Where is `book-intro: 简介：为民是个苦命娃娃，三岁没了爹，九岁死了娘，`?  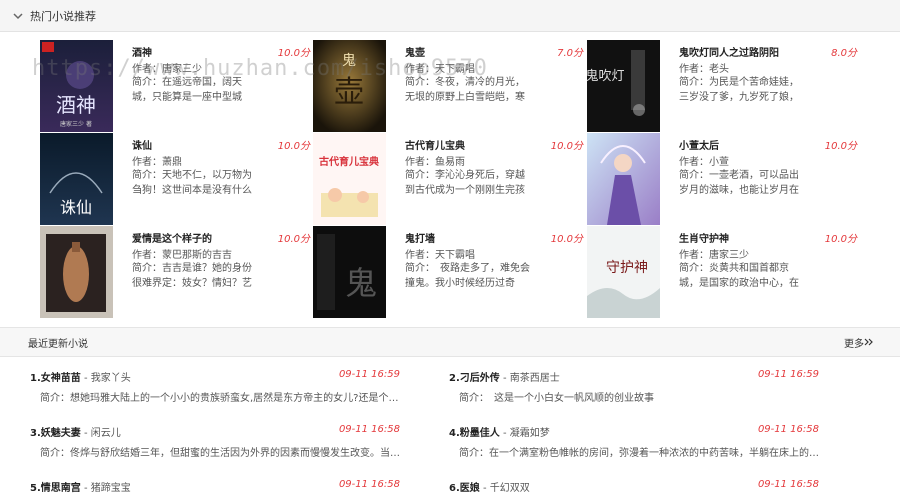
book-intro: 简介：为民是个苦命娃娃，三岁没了爹，九岁死了娘， is located at coordinates (739, 90).